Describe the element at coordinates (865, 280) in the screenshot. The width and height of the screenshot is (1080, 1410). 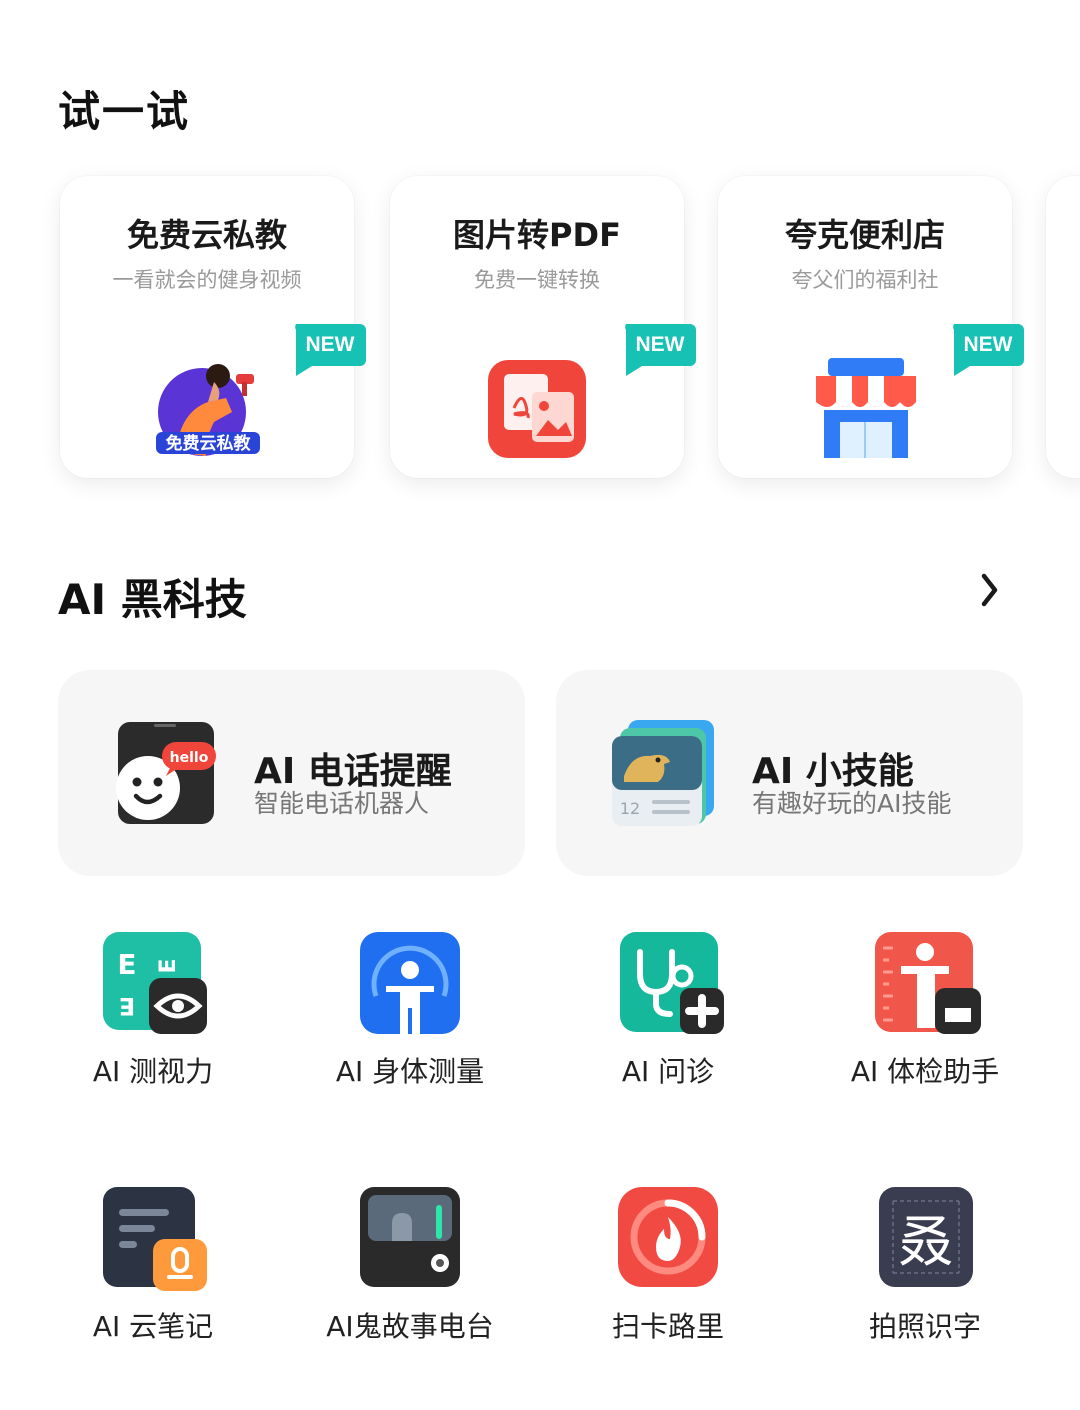
I see `card-subtitle: 夸父们的福利社` at that location.